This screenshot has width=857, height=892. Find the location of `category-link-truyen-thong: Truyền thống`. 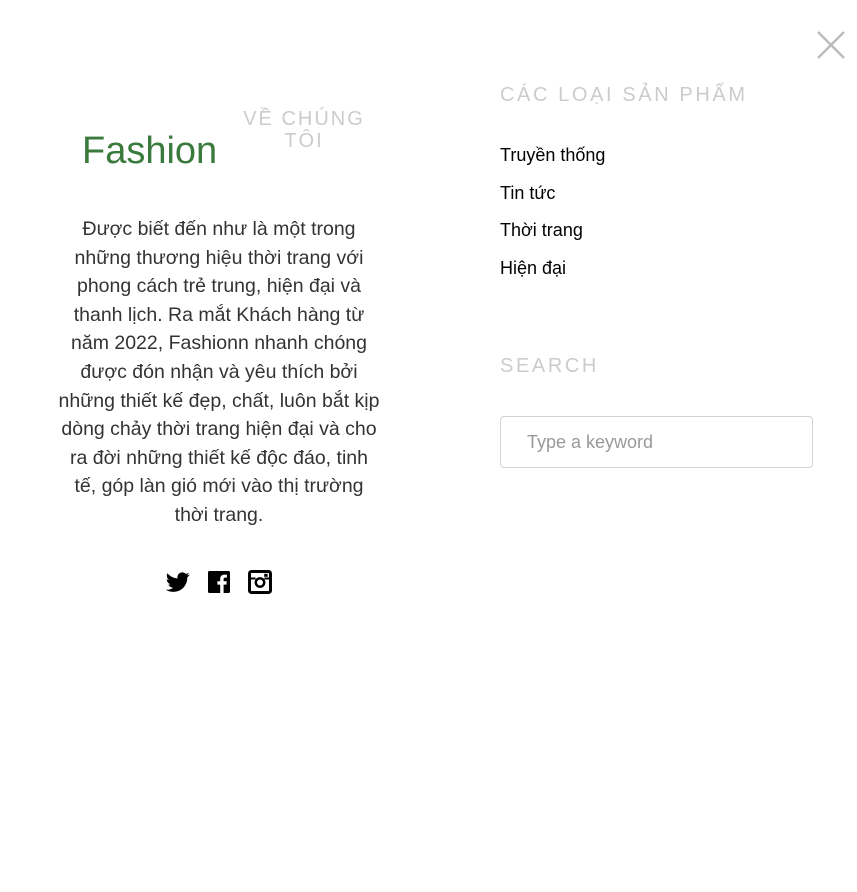

category-link-truyen-thong: Truyền thống is located at coordinates (552, 155).